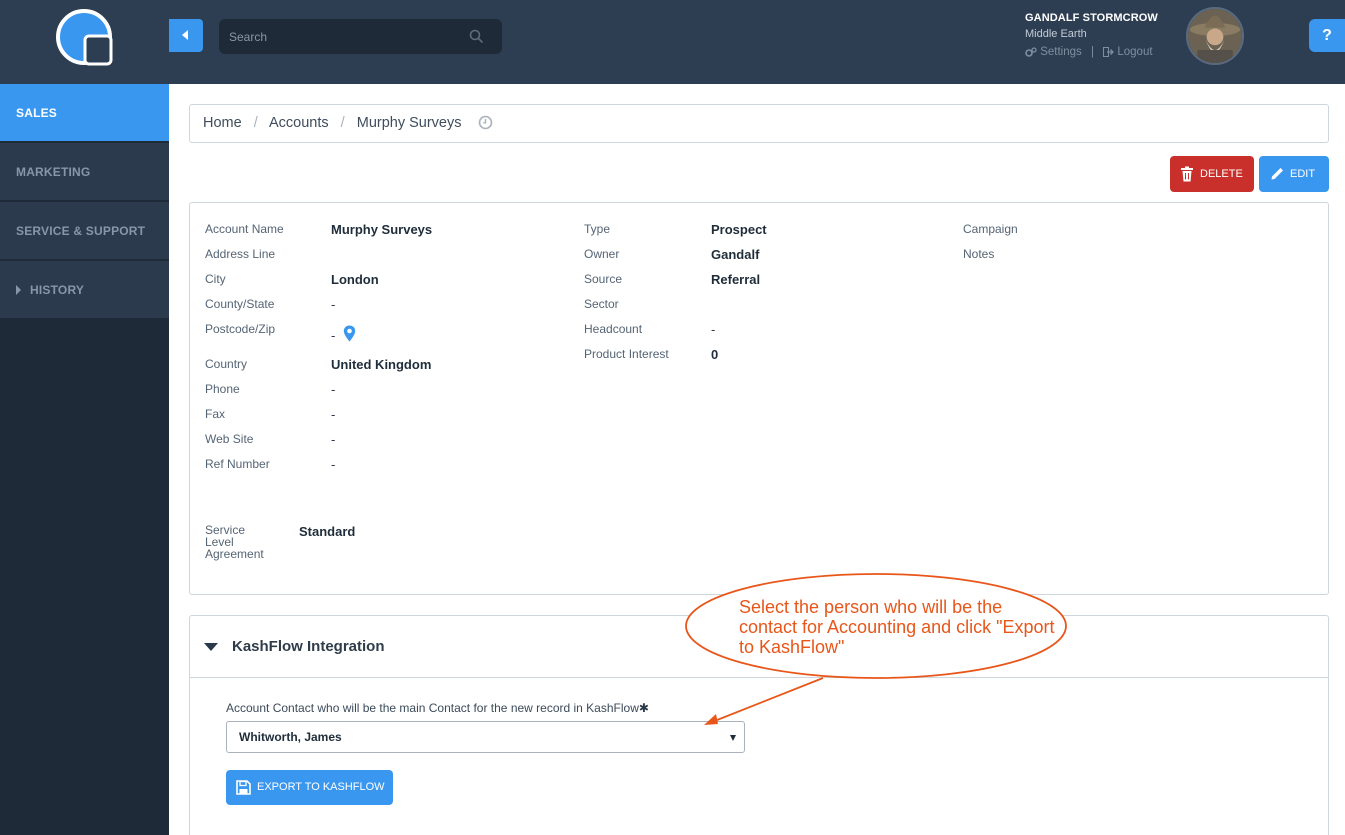 This screenshot has height=835, width=1345. Describe the element at coordinates (321, 787) in the screenshot. I see `export-label: EXPORT TO KASHFLOW` at that location.